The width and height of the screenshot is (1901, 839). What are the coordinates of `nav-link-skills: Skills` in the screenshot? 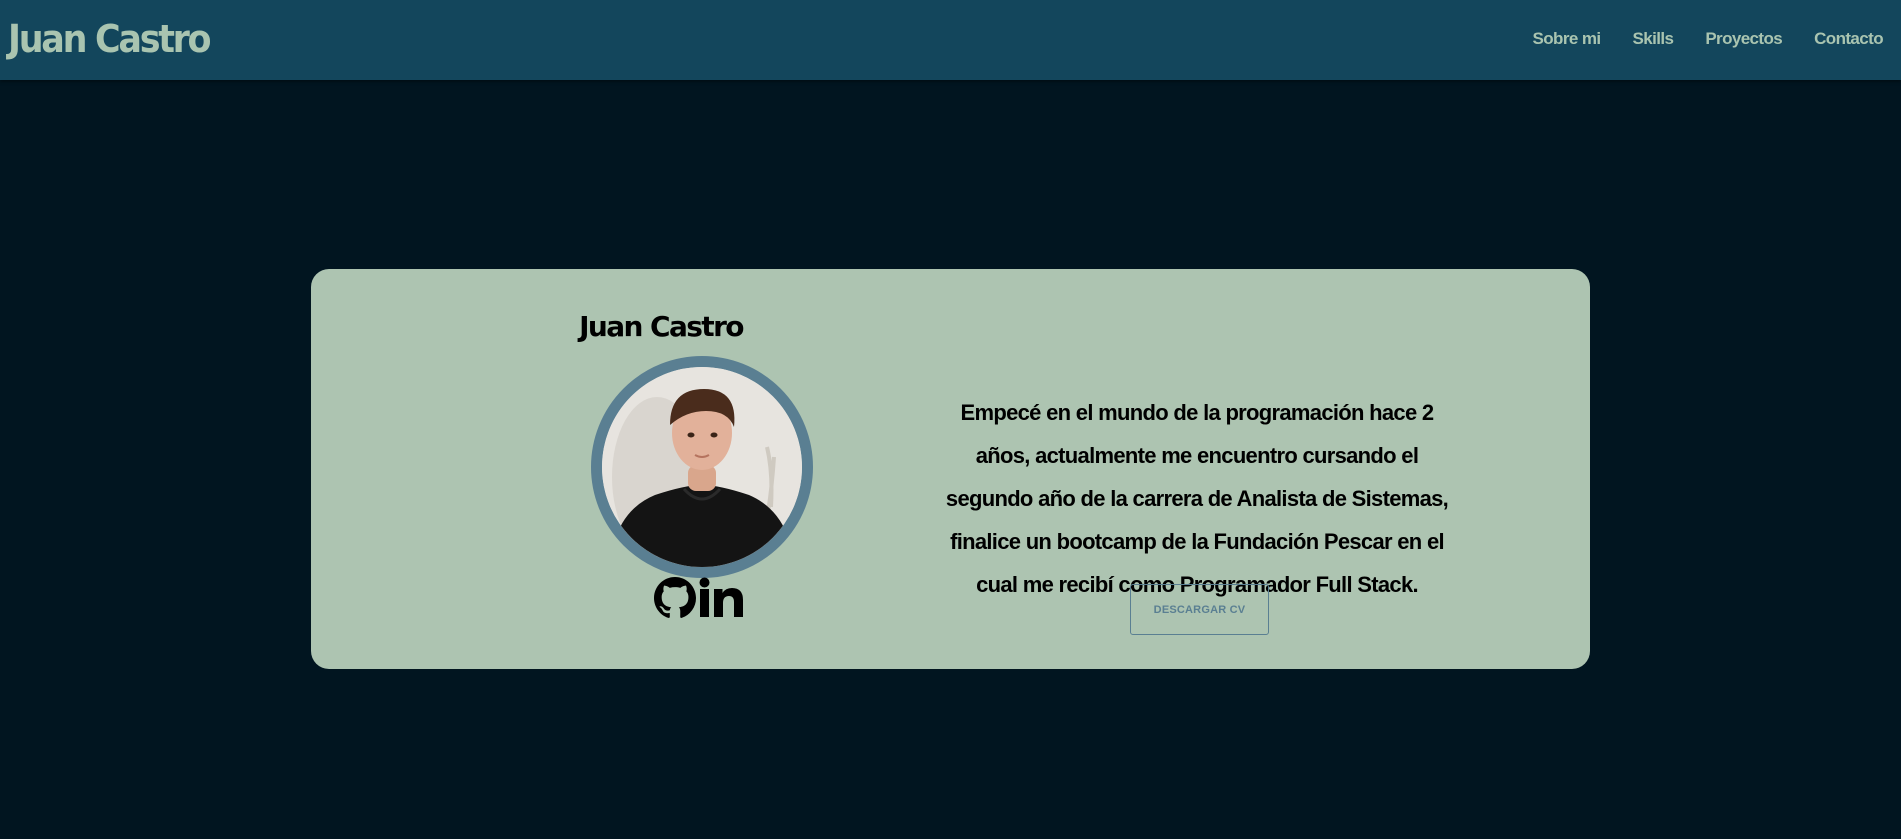 It's located at (1652, 39).